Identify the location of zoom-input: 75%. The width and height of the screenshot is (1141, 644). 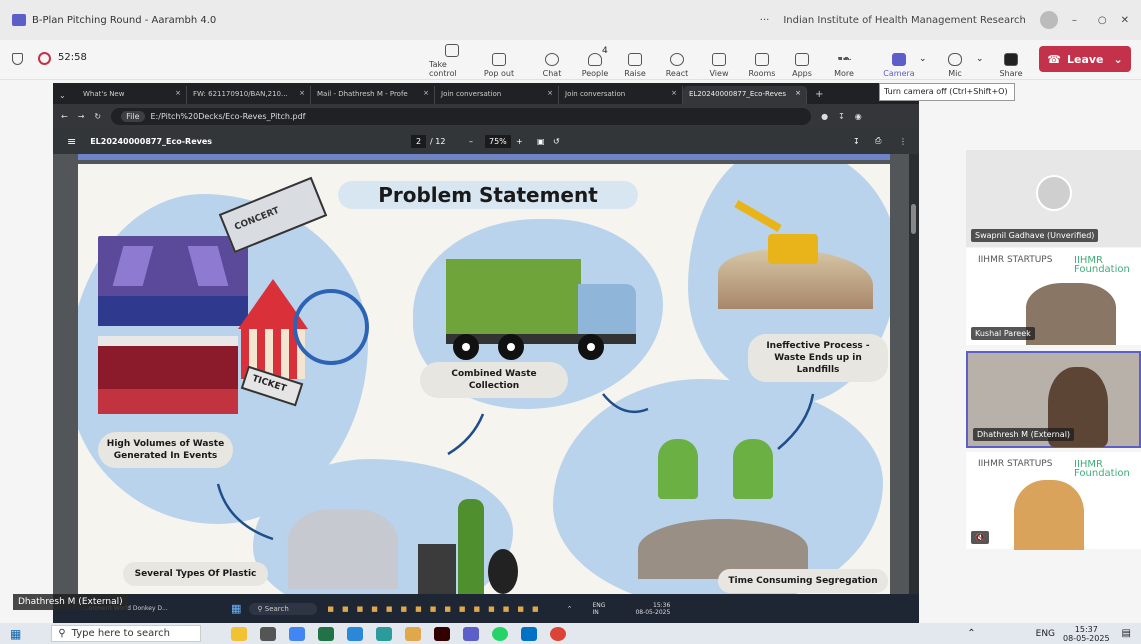
(498, 141).